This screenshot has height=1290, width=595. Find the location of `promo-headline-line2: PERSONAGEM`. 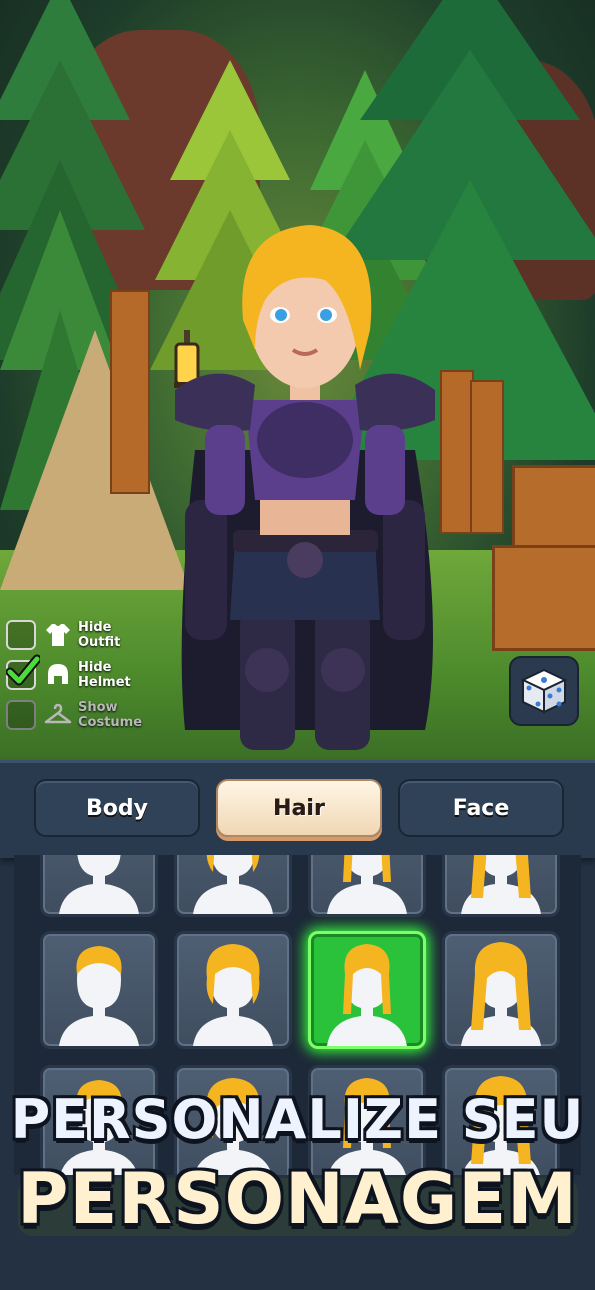

promo-headline-line2: PERSONAGEM is located at coordinates (297, 1199).